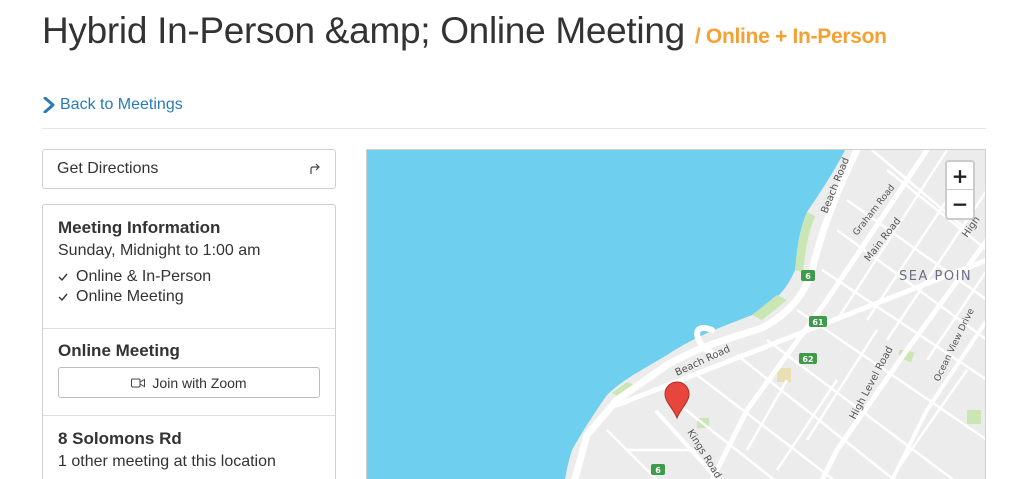 This screenshot has width=1026, height=479. Describe the element at coordinates (121, 104) in the screenshot. I see `back-link-label: Back to Meetings` at that location.